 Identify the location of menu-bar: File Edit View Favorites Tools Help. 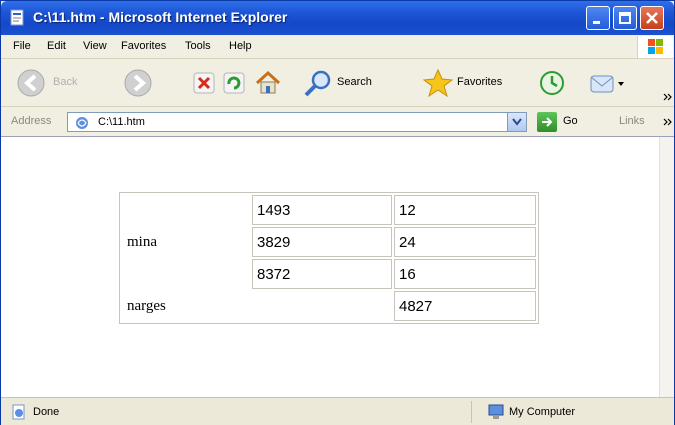
(337, 47).